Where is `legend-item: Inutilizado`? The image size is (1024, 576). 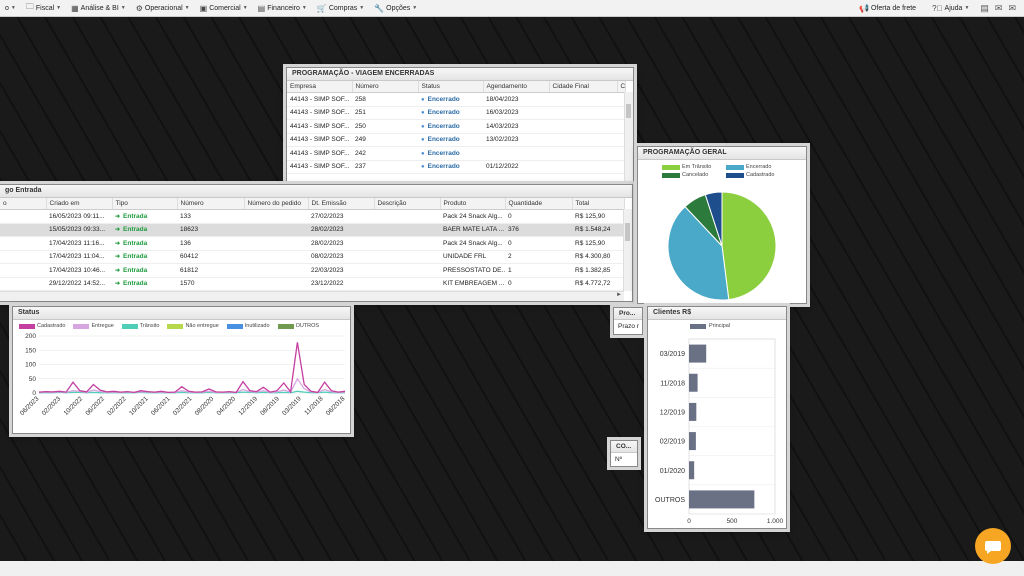
legend-item: Inutilizado is located at coordinates (248, 326).